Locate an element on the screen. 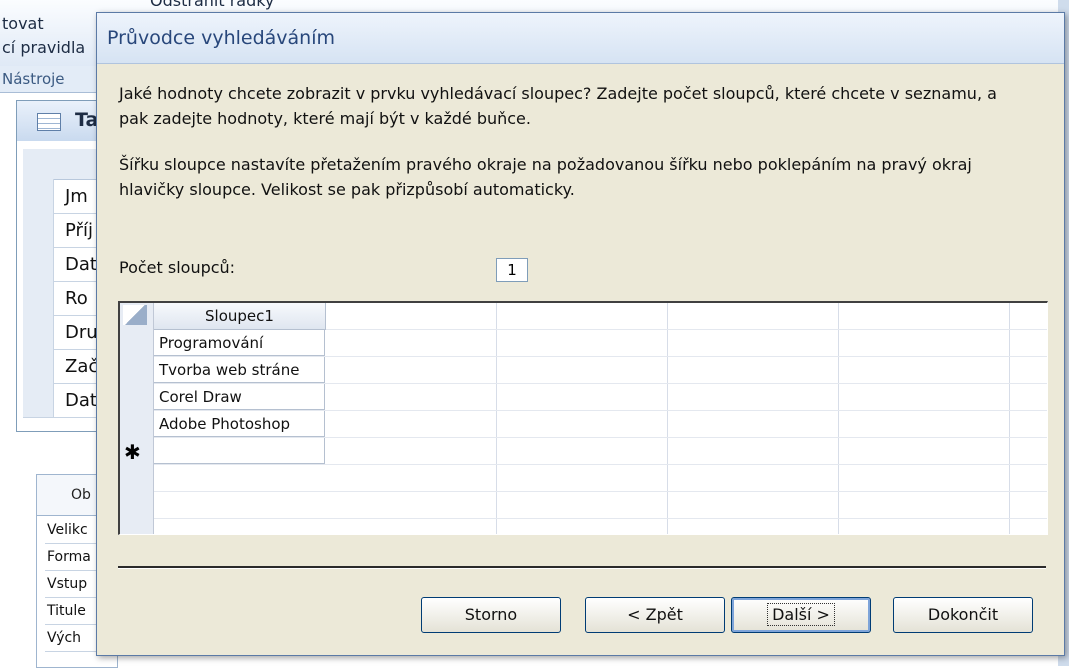 The height and width of the screenshot is (668, 1069). back-button: < Zpět is located at coordinates (655, 615).